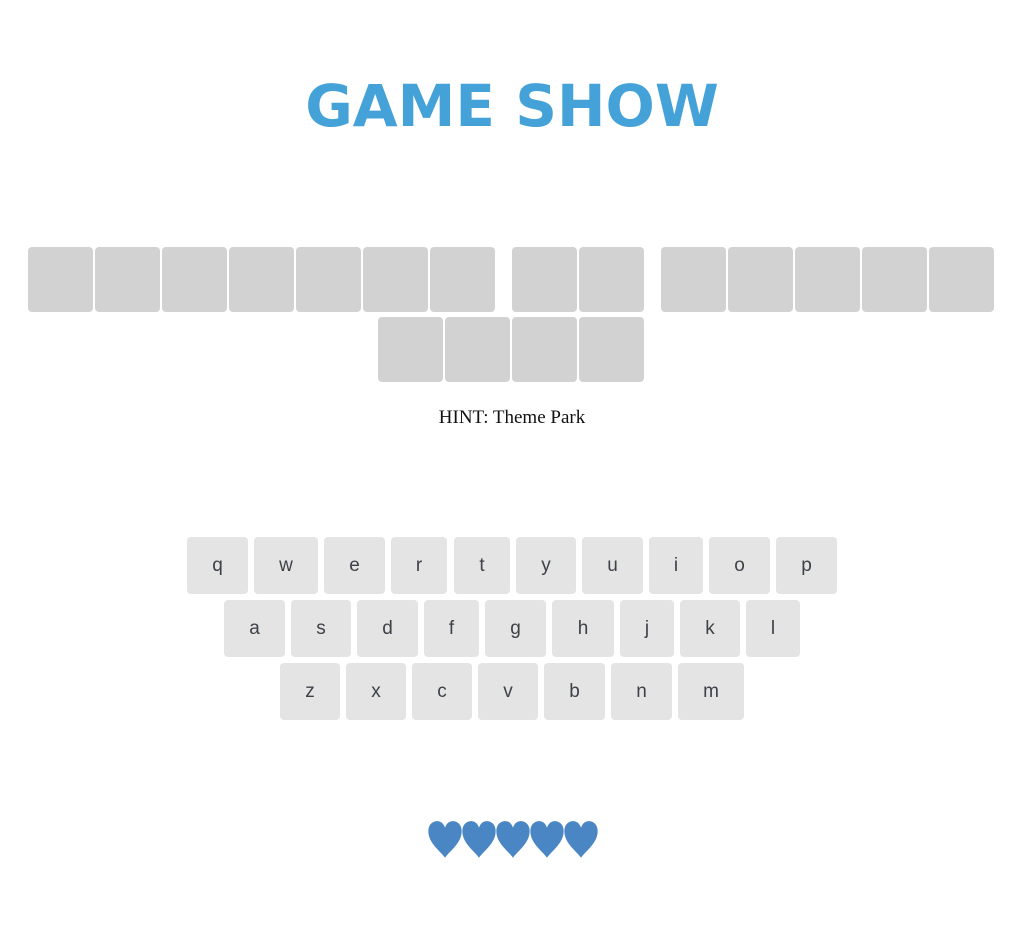 This screenshot has height=943, width=1024. Describe the element at coordinates (583, 628) in the screenshot. I see `key-h: h` at that location.